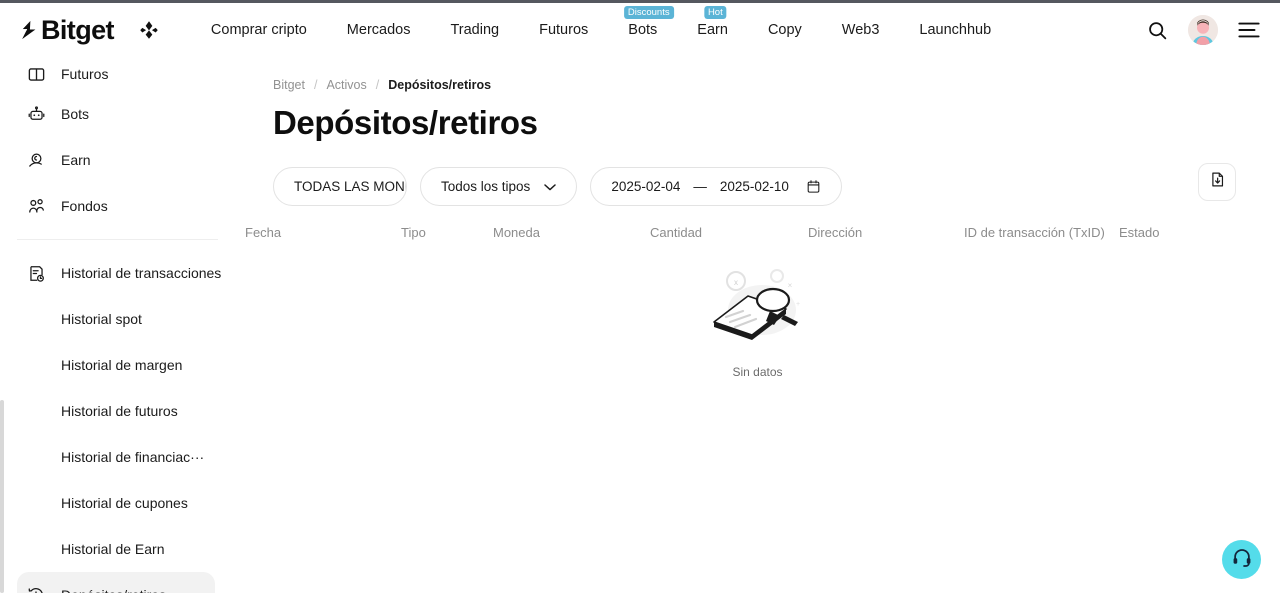 The width and height of the screenshot is (1280, 593). What do you see at coordinates (36, 206) in the screenshot?
I see `people-icon` at bounding box center [36, 206].